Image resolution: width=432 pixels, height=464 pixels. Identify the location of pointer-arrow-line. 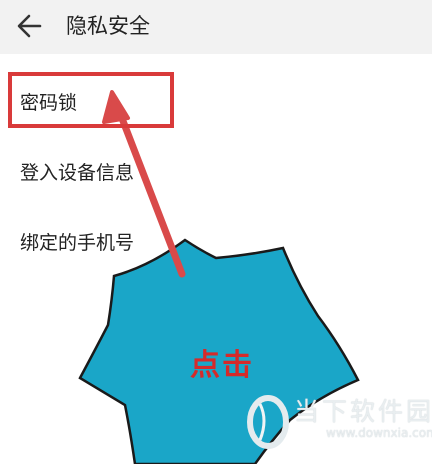
(150, 191).